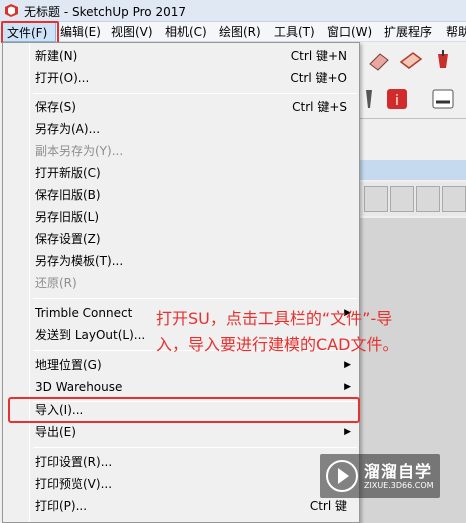 The width and height of the screenshot is (466, 523). What do you see at coordinates (181, 387) in the screenshot?
I see `menu-item-3d-warehouse: 3D Warehouse ▶` at bounding box center [181, 387].